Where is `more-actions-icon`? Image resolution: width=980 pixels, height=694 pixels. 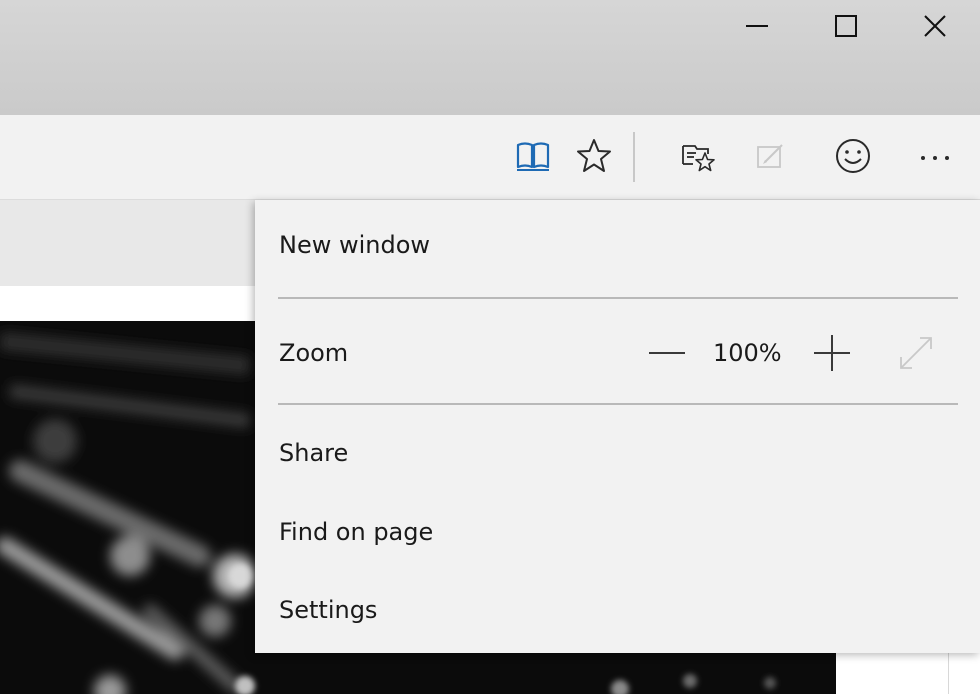
more-actions-icon is located at coordinates (935, 158).